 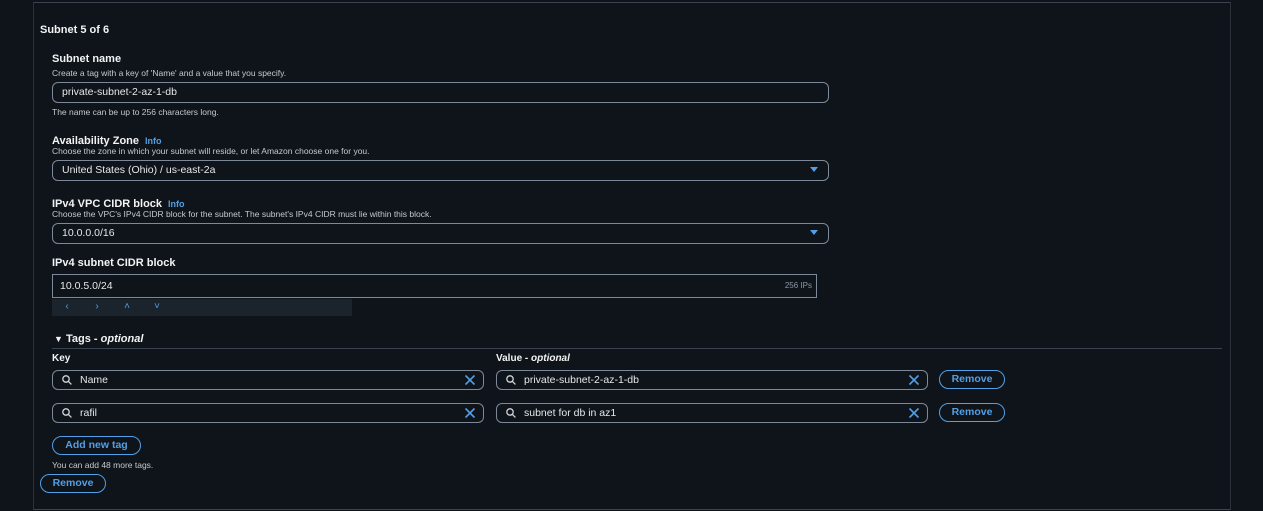 What do you see at coordinates (798, 285) in the screenshot?
I see `ip-count: 256 IPs` at bounding box center [798, 285].